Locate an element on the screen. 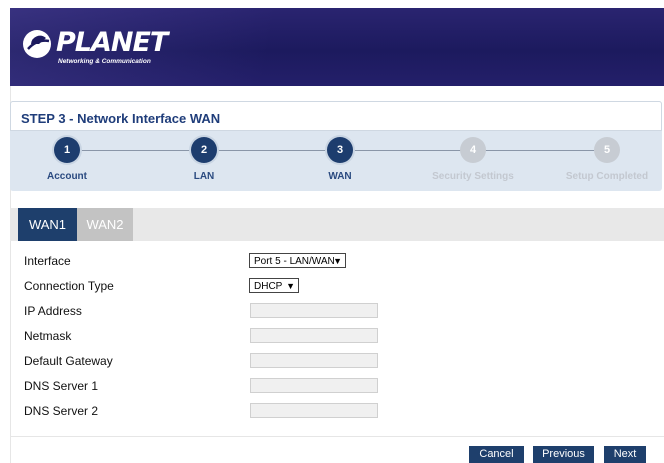 This screenshot has height=463, width=664. wizard-step-3: 3 is located at coordinates (340, 150).